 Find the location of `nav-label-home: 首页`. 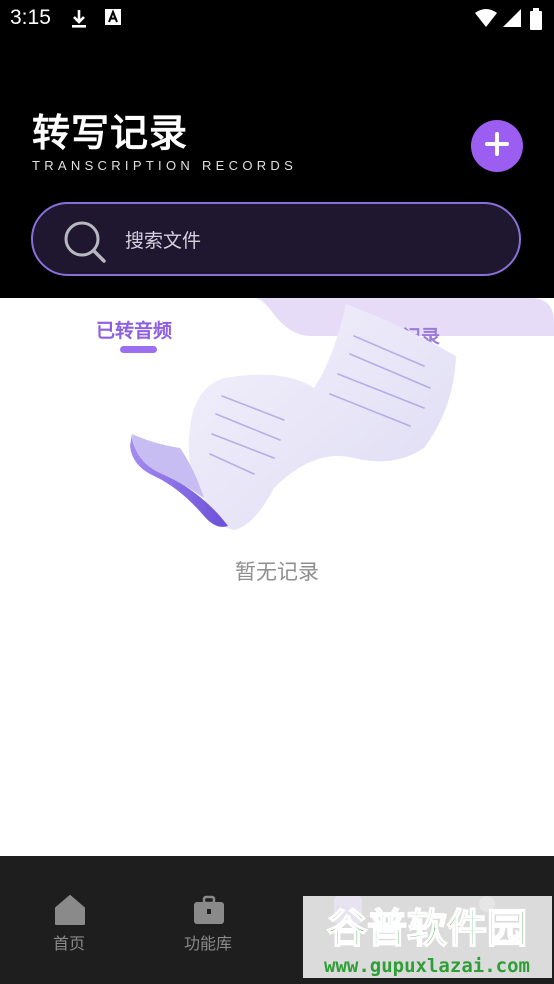

nav-label-home: 首页 is located at coordinates (68, 943).